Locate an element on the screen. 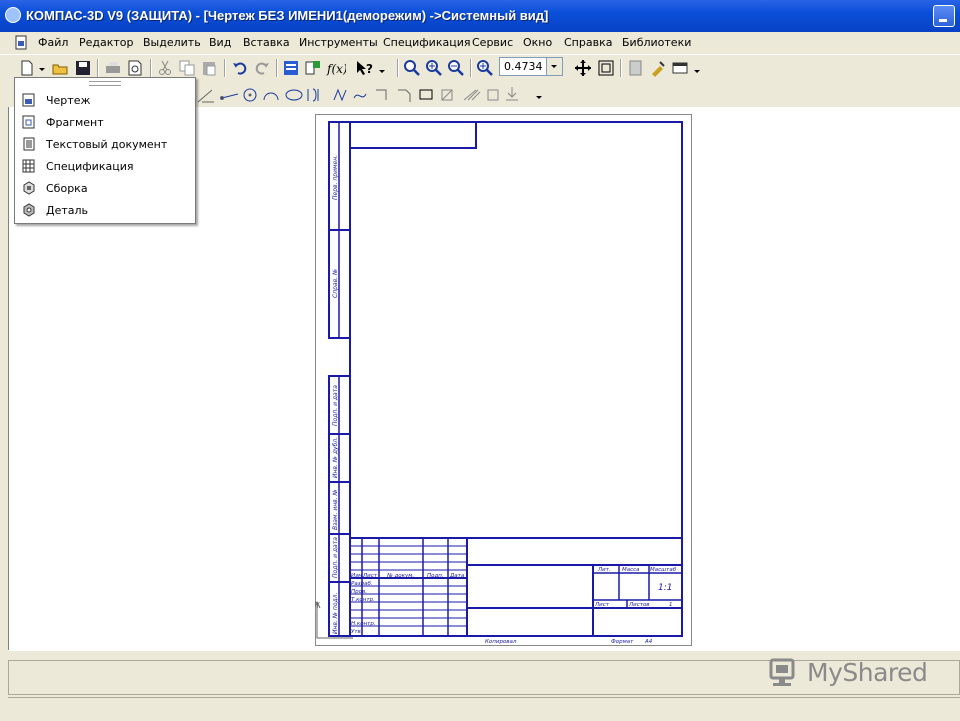  menu-item-label: Фрагмент is located at coordinates (75, 122).